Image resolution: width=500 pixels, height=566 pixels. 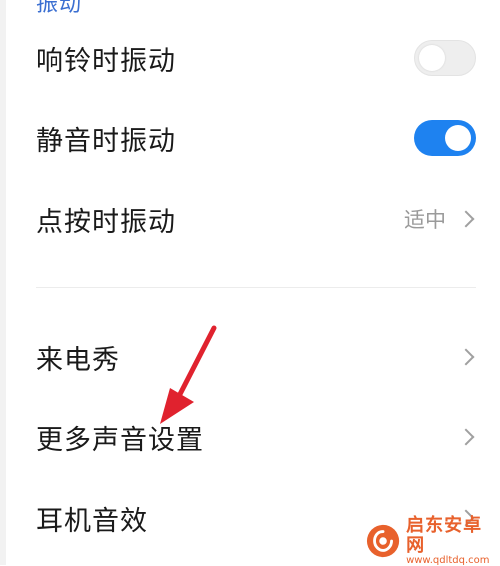 I want to click on left-edge-strip, so click(x=3, y=282).